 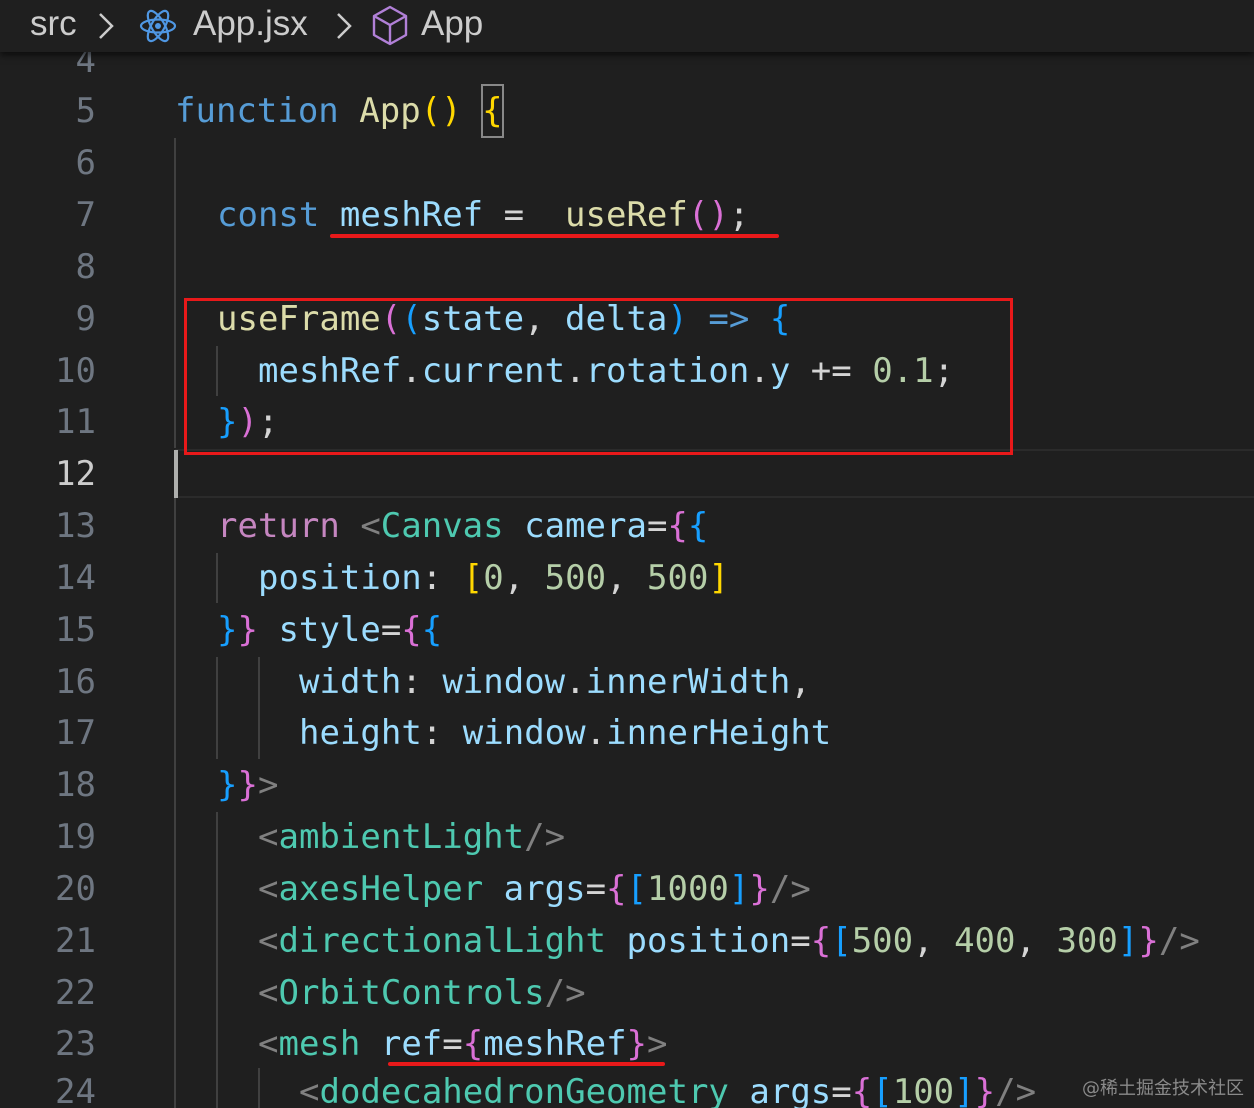 I want to click on keyword: const, so click(x=268, y=215).